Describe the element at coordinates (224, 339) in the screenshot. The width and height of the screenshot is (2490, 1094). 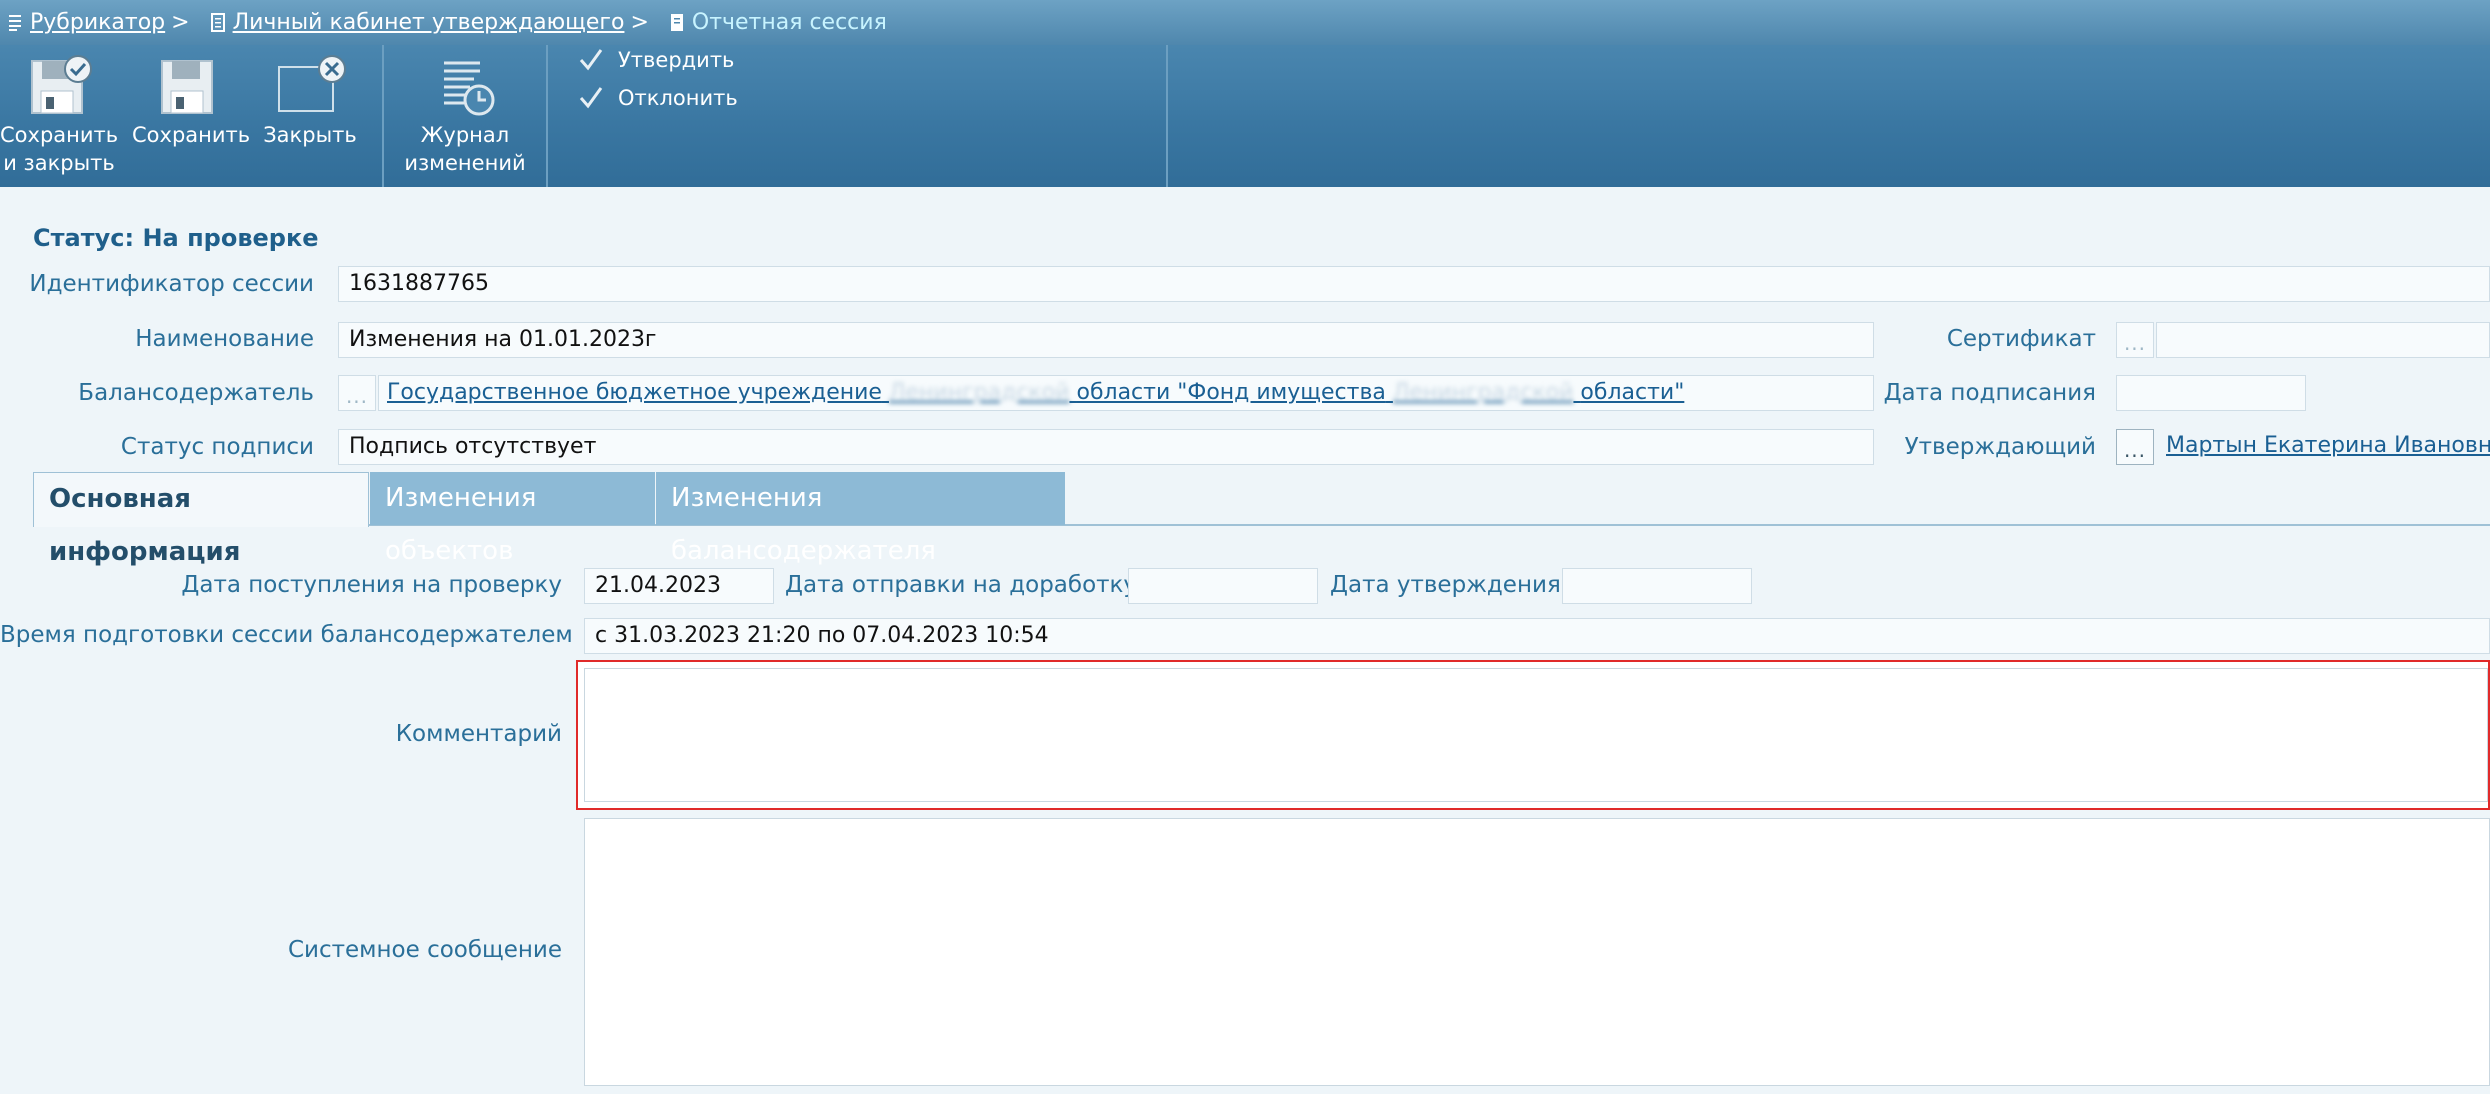
I see `name-label: Наименование` at that location.